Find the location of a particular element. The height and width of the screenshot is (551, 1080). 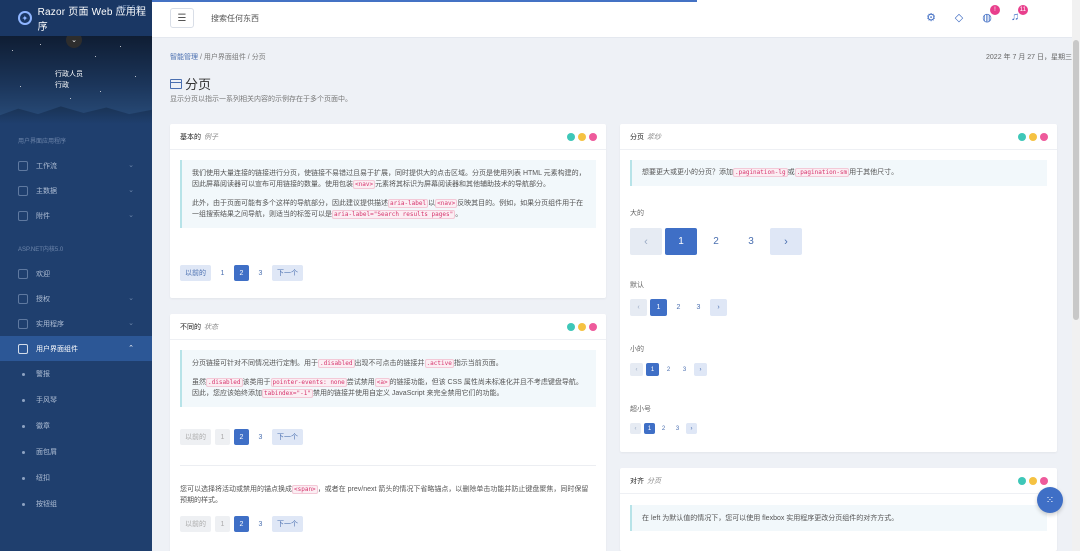

sidebar-item-attachments: 附件 ⌄ is located at coordinates (76, 215).